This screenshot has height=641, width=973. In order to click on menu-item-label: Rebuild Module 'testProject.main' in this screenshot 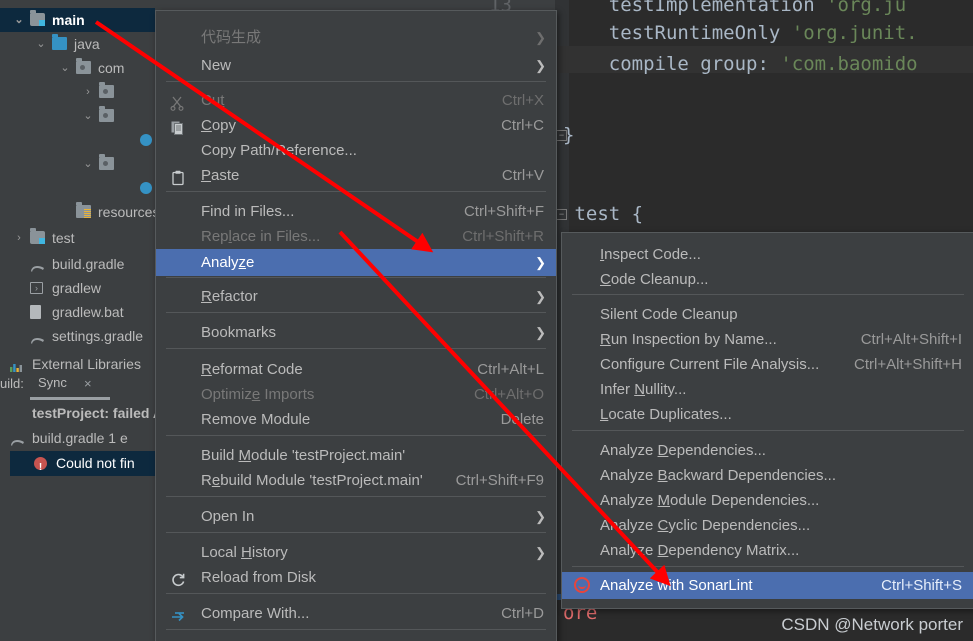, I will do `click(312, 480)`.